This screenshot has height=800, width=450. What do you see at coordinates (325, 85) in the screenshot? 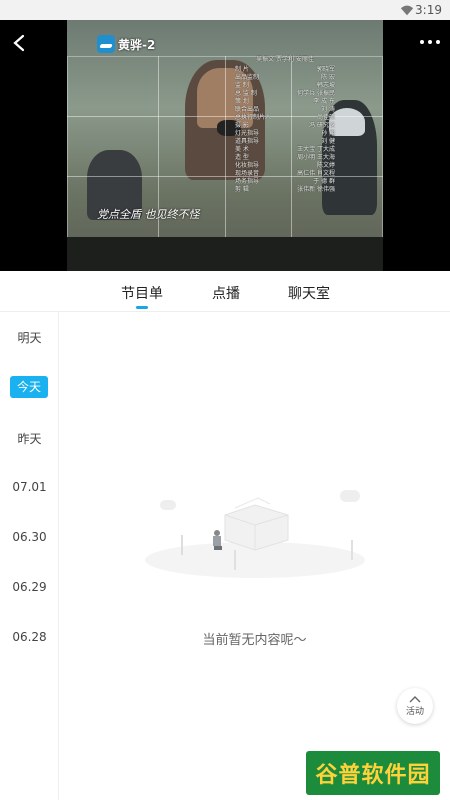
I see `credit-name: 韩志坡` at bounding box center [325, 85].